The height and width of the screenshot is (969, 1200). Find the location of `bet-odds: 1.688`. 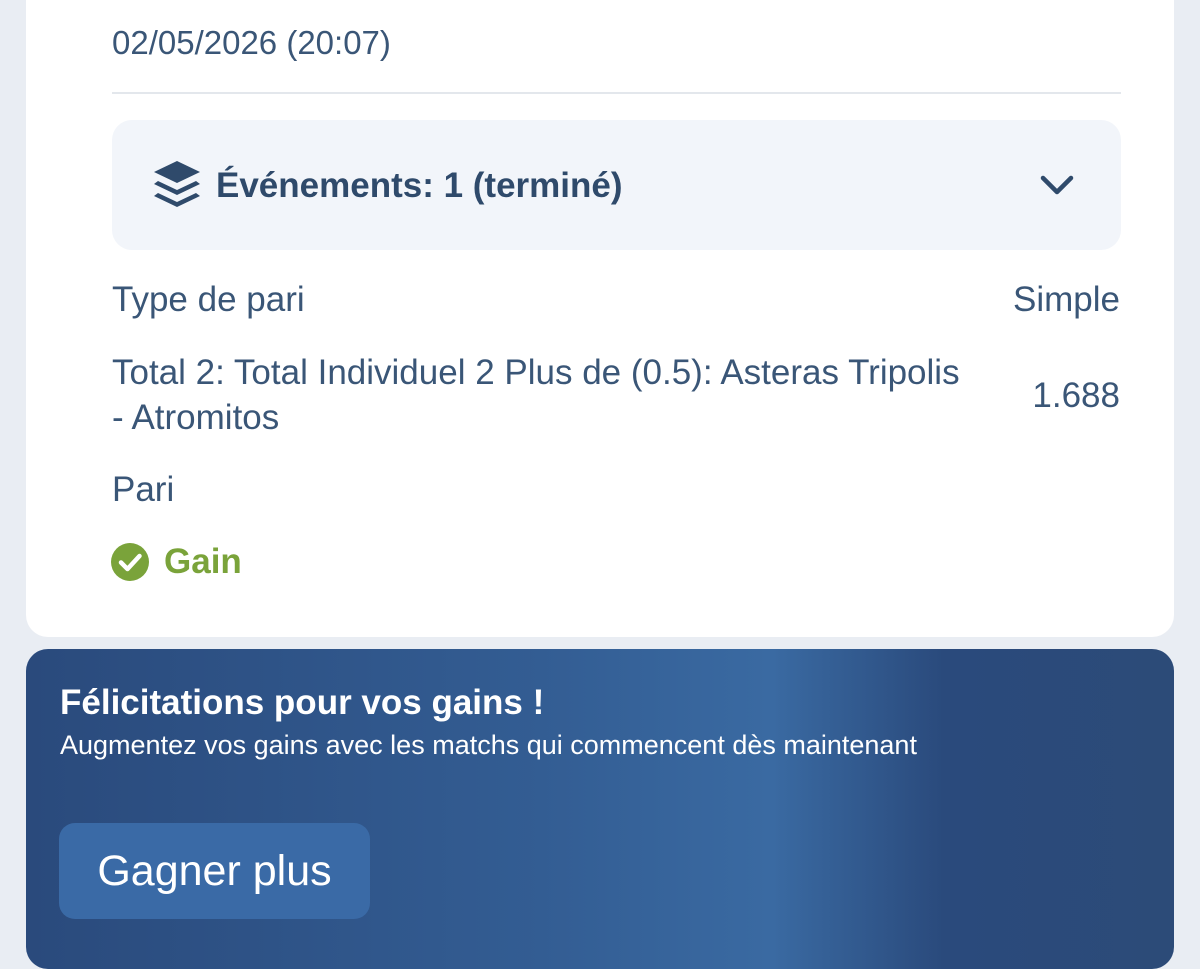

bet-odds: 1.688 is located at coordinates (1076, 395).